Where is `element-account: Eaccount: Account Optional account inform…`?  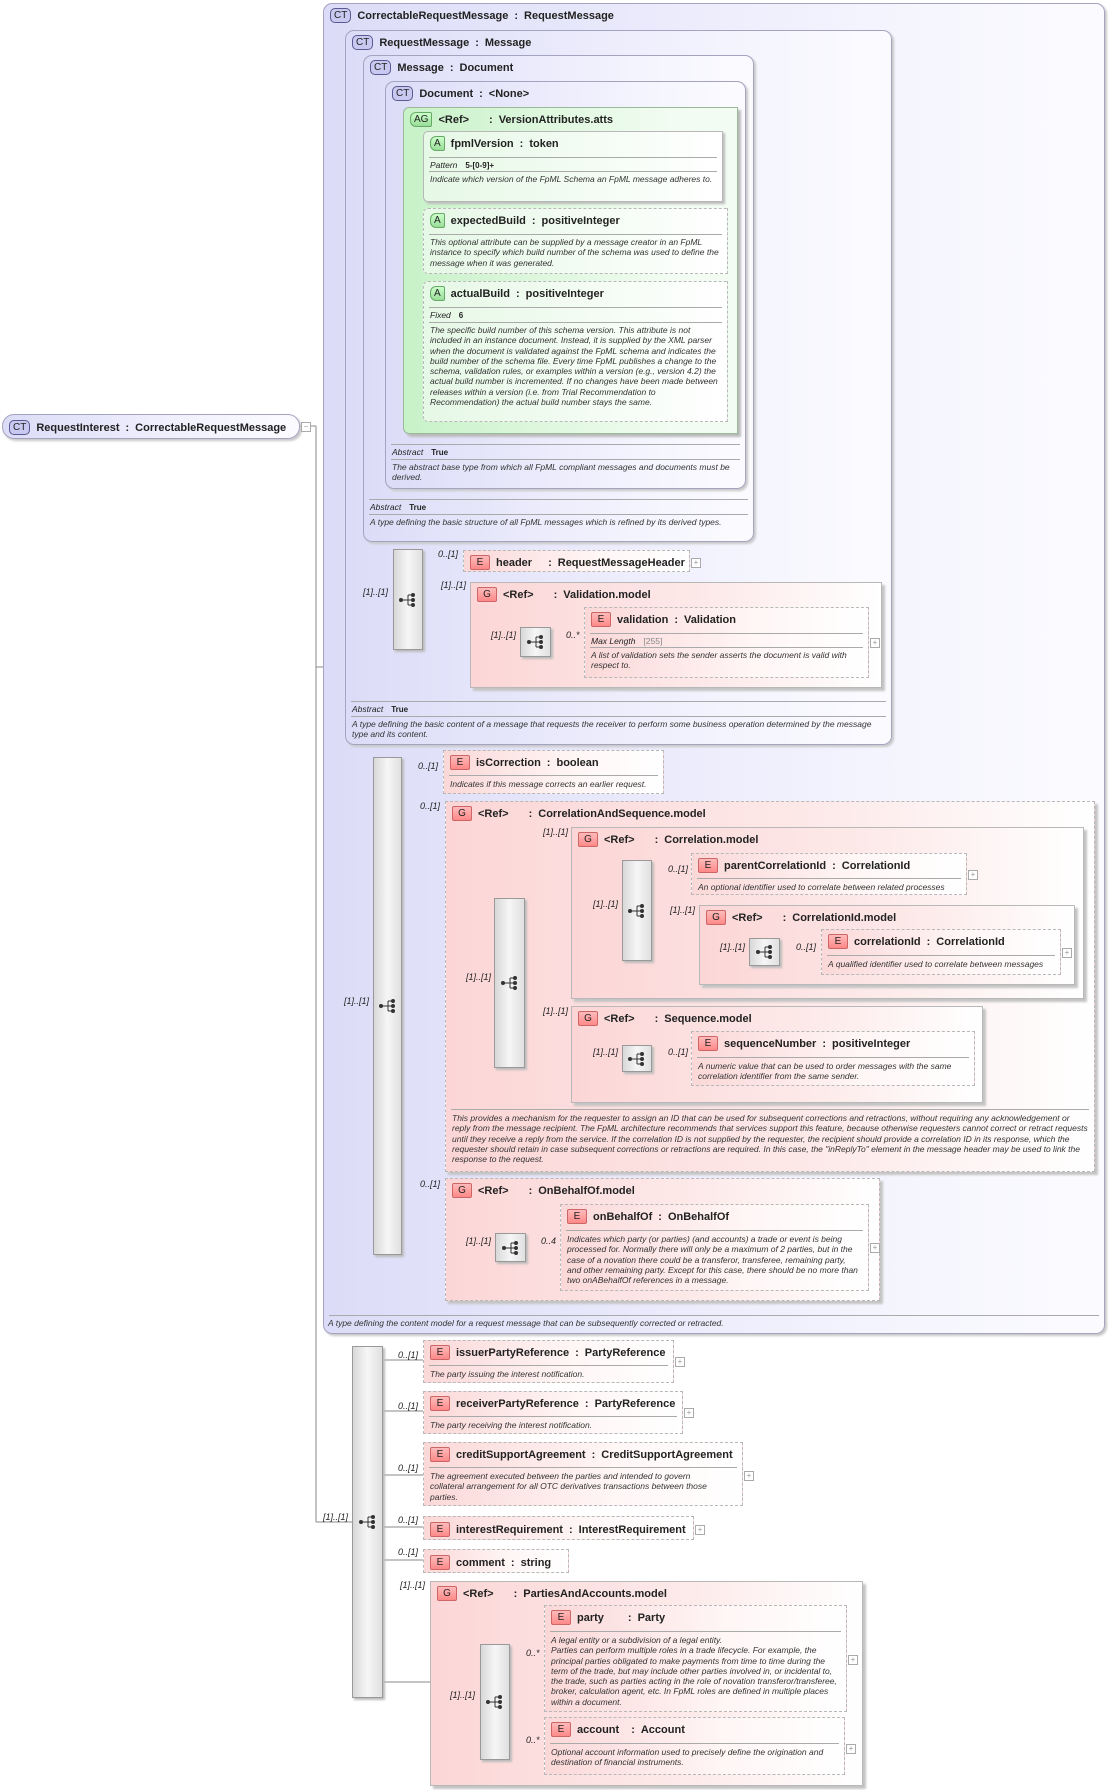 element-account: Eaccount: Account Optional account inform… is located at coordinates (700, 1746).